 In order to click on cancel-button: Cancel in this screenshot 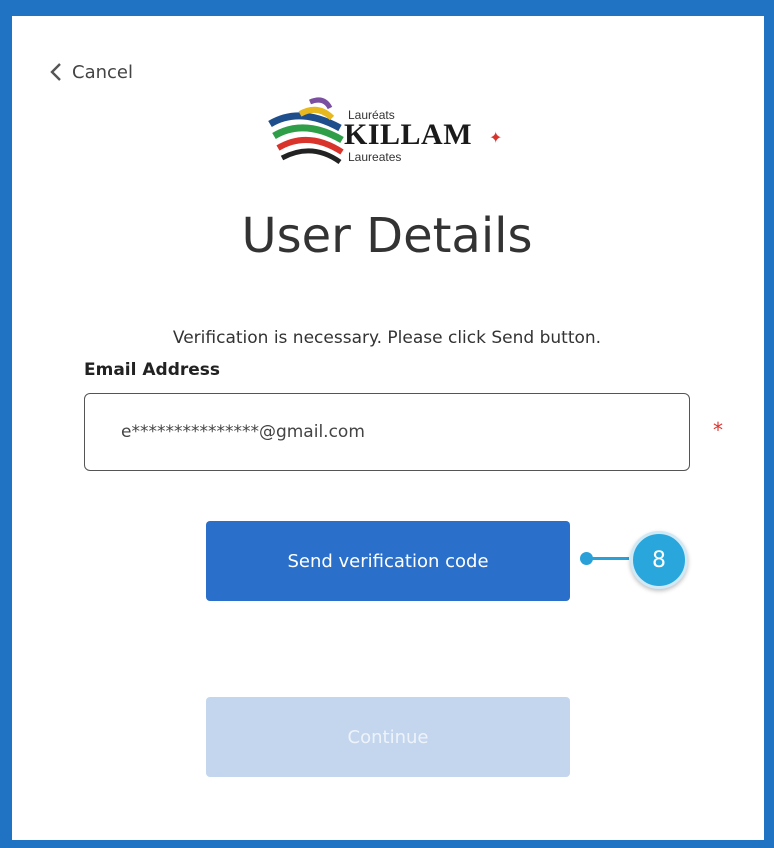, I will do `click(91, 72)`.